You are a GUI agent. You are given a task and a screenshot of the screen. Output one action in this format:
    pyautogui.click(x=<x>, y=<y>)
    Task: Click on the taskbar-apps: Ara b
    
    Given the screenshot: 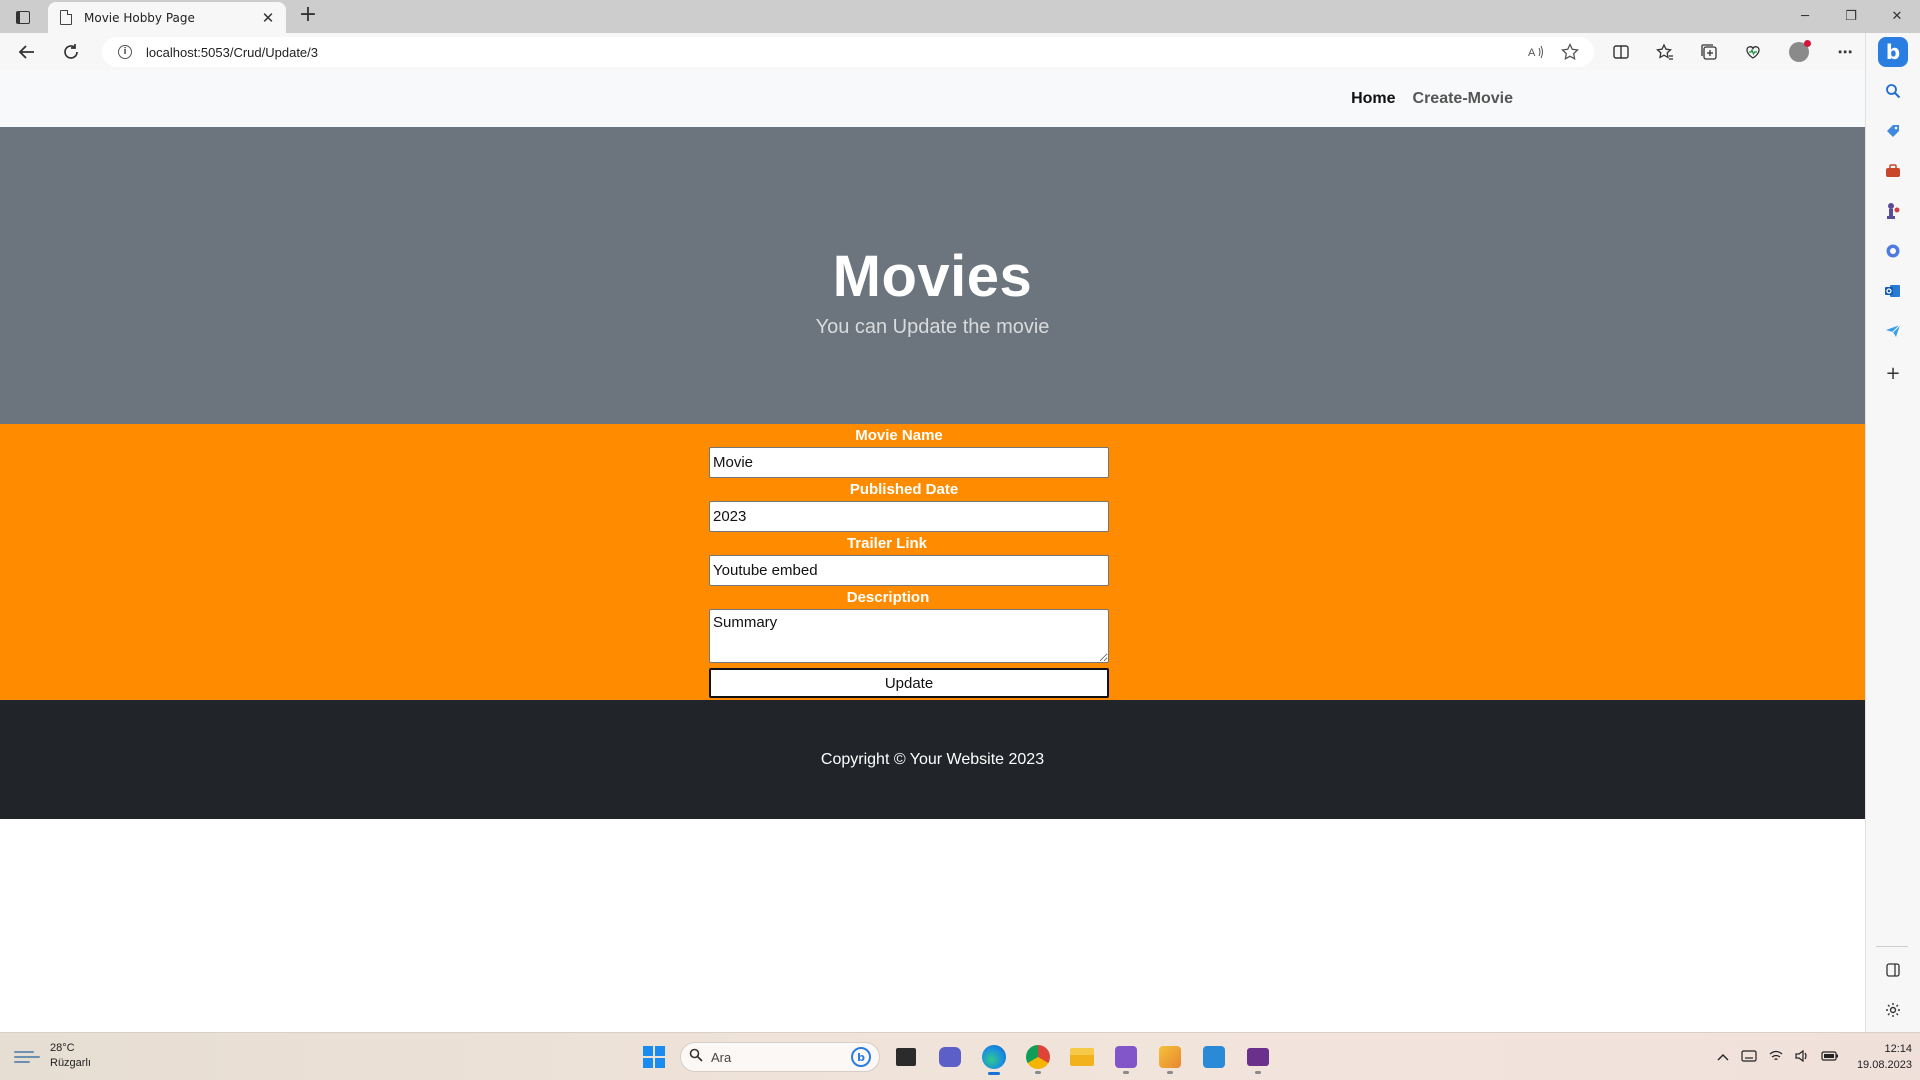 What is the action you would take?
    pyautogui.click(x=956, y=1057)
    